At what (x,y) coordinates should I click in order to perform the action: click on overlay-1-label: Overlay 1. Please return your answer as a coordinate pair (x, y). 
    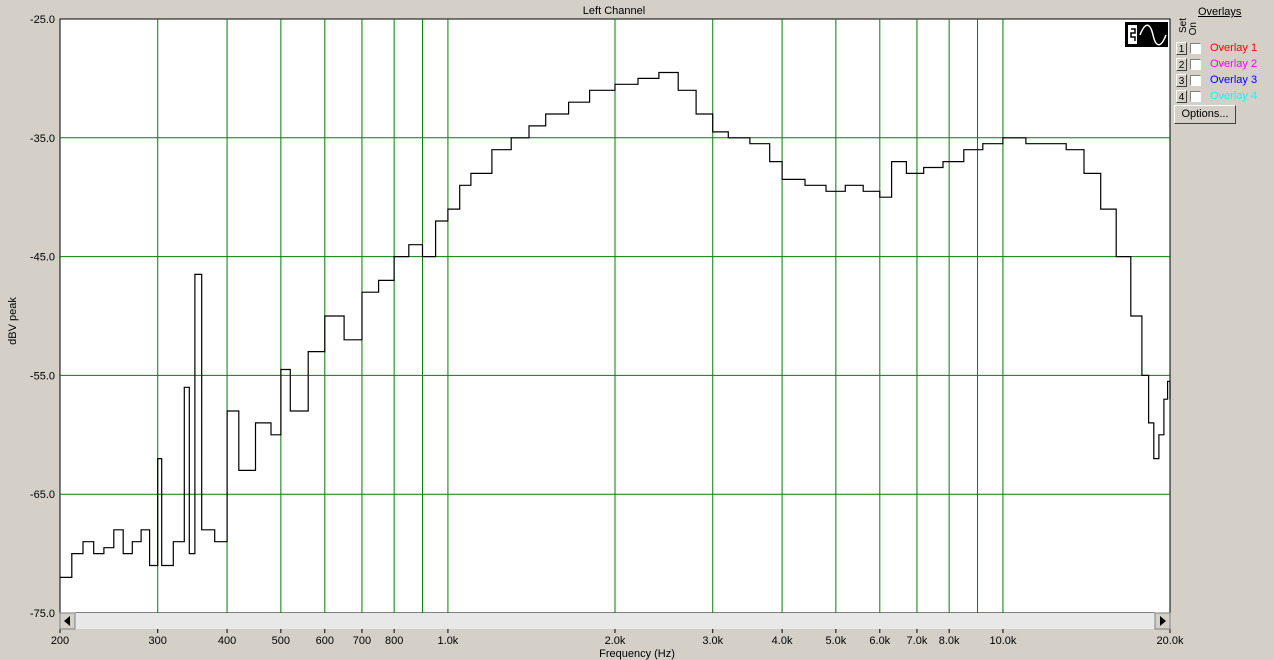
    Looking at the image, I should click on (1234, 48).